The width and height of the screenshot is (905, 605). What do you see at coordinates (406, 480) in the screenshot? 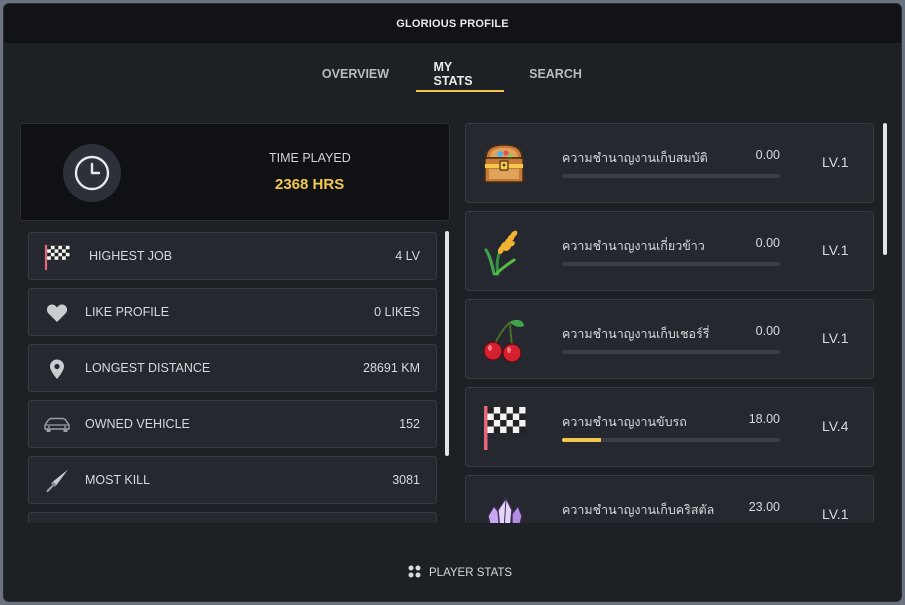
I see `stat-value: 3081` at bounding box center [406, 480].